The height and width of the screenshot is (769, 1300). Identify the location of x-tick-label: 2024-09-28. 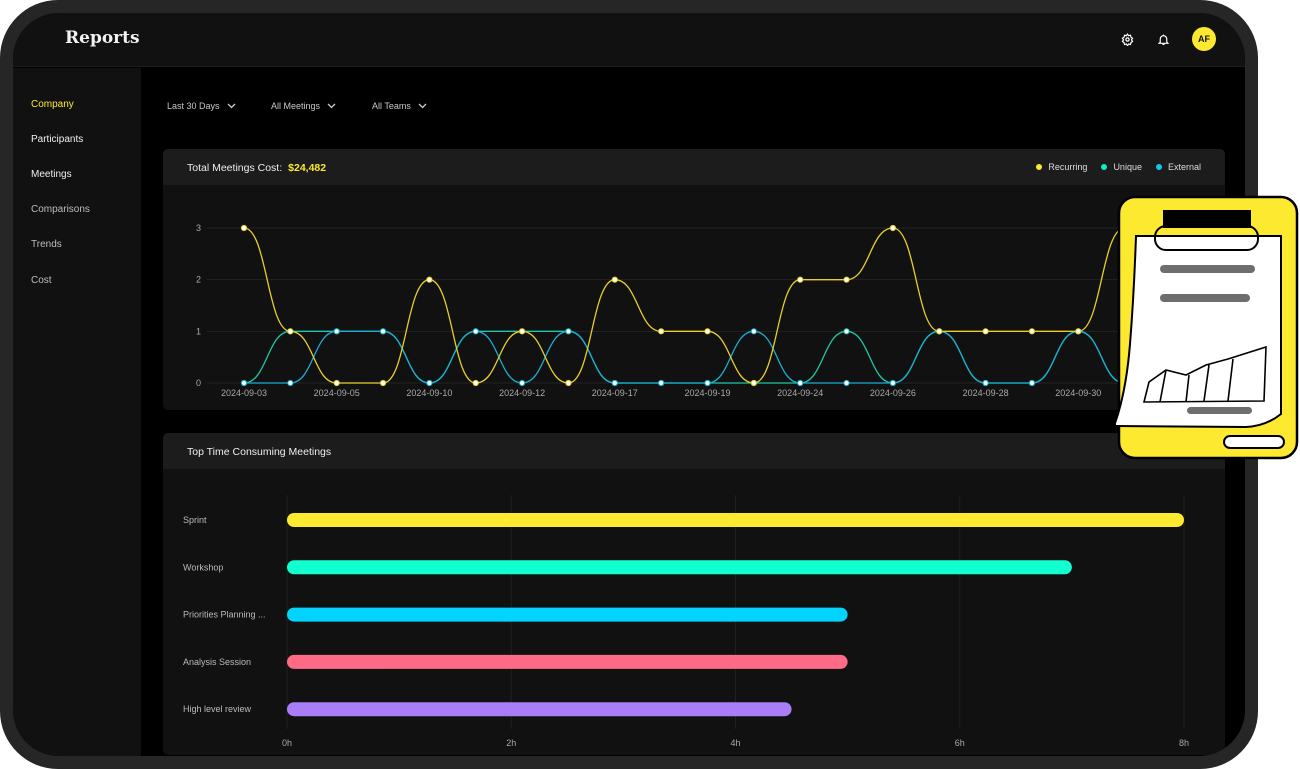
(986, 393).